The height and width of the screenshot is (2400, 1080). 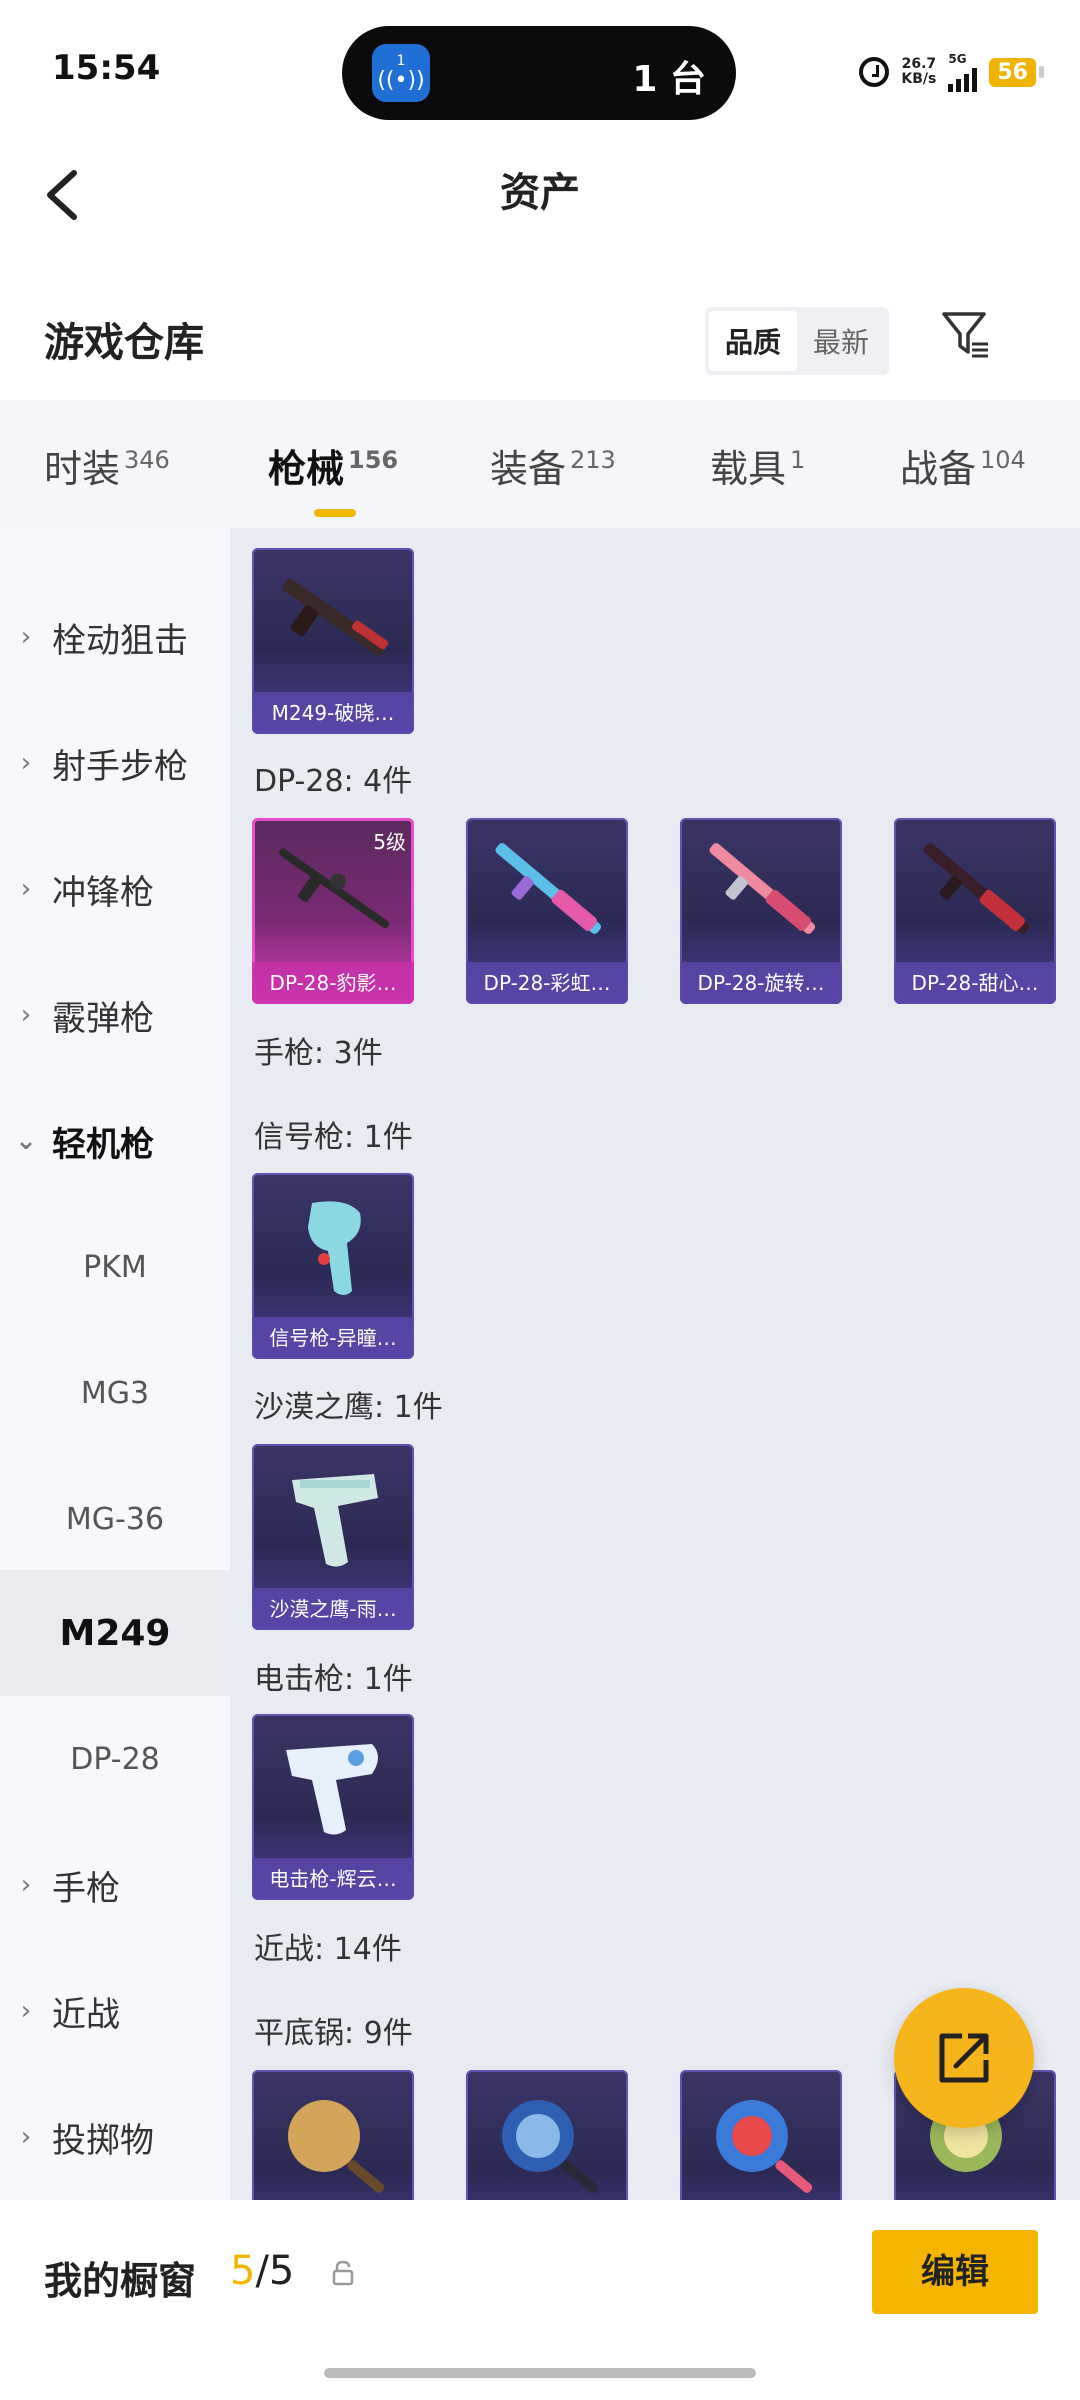 I want to click on showcase-count: 5/5, so click(x=262, y=2271).